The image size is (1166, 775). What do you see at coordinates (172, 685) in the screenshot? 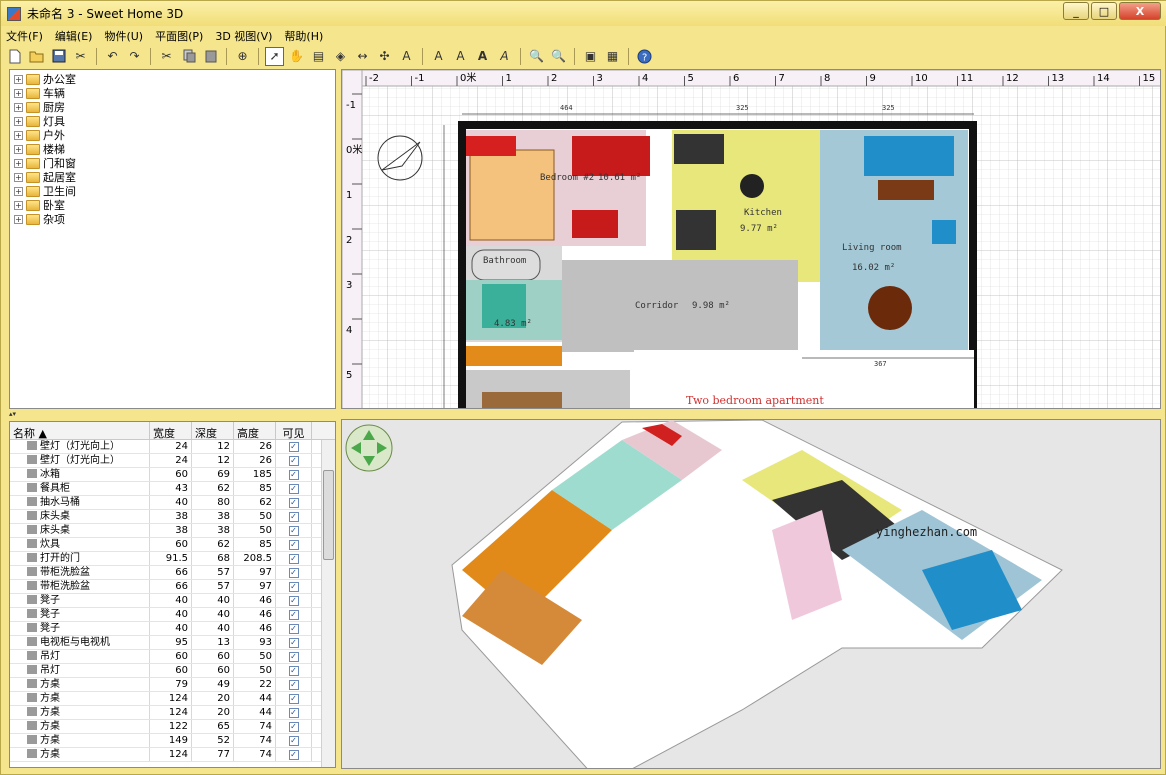
I see `table-row: 方桌 79 49 22 ✓` at bounding box center [172, 685].